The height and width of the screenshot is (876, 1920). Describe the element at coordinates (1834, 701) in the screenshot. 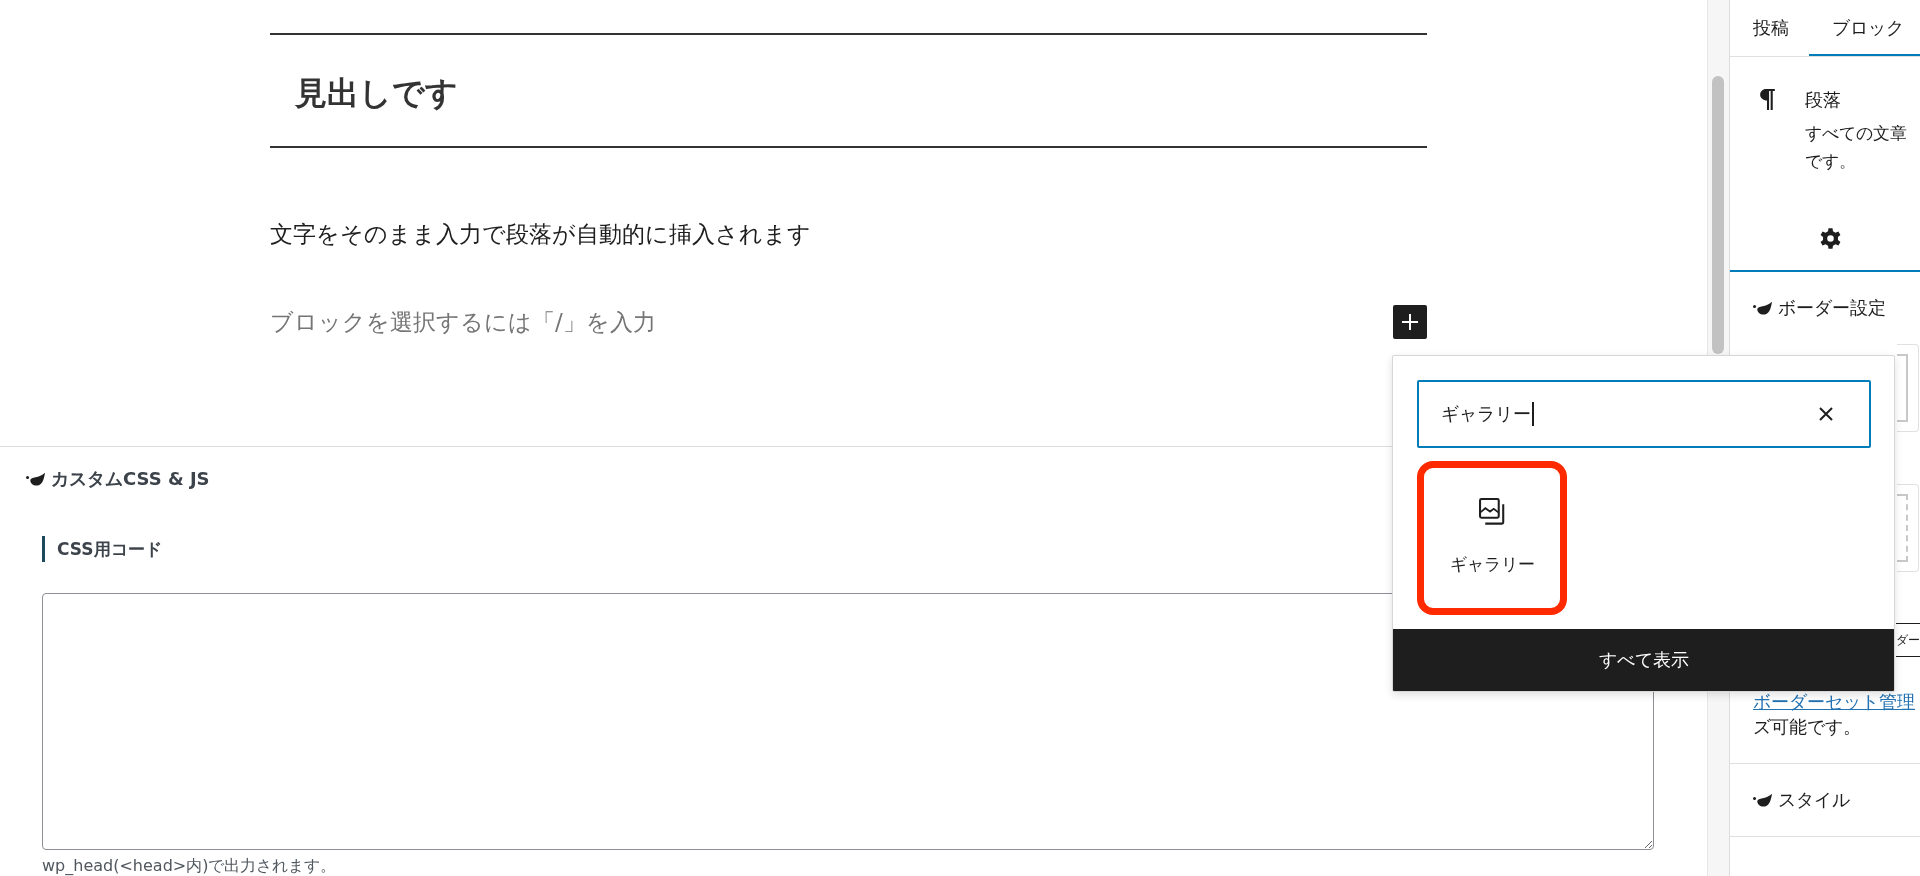

I see `border-set-link: ボーダーセット管理` at that location.